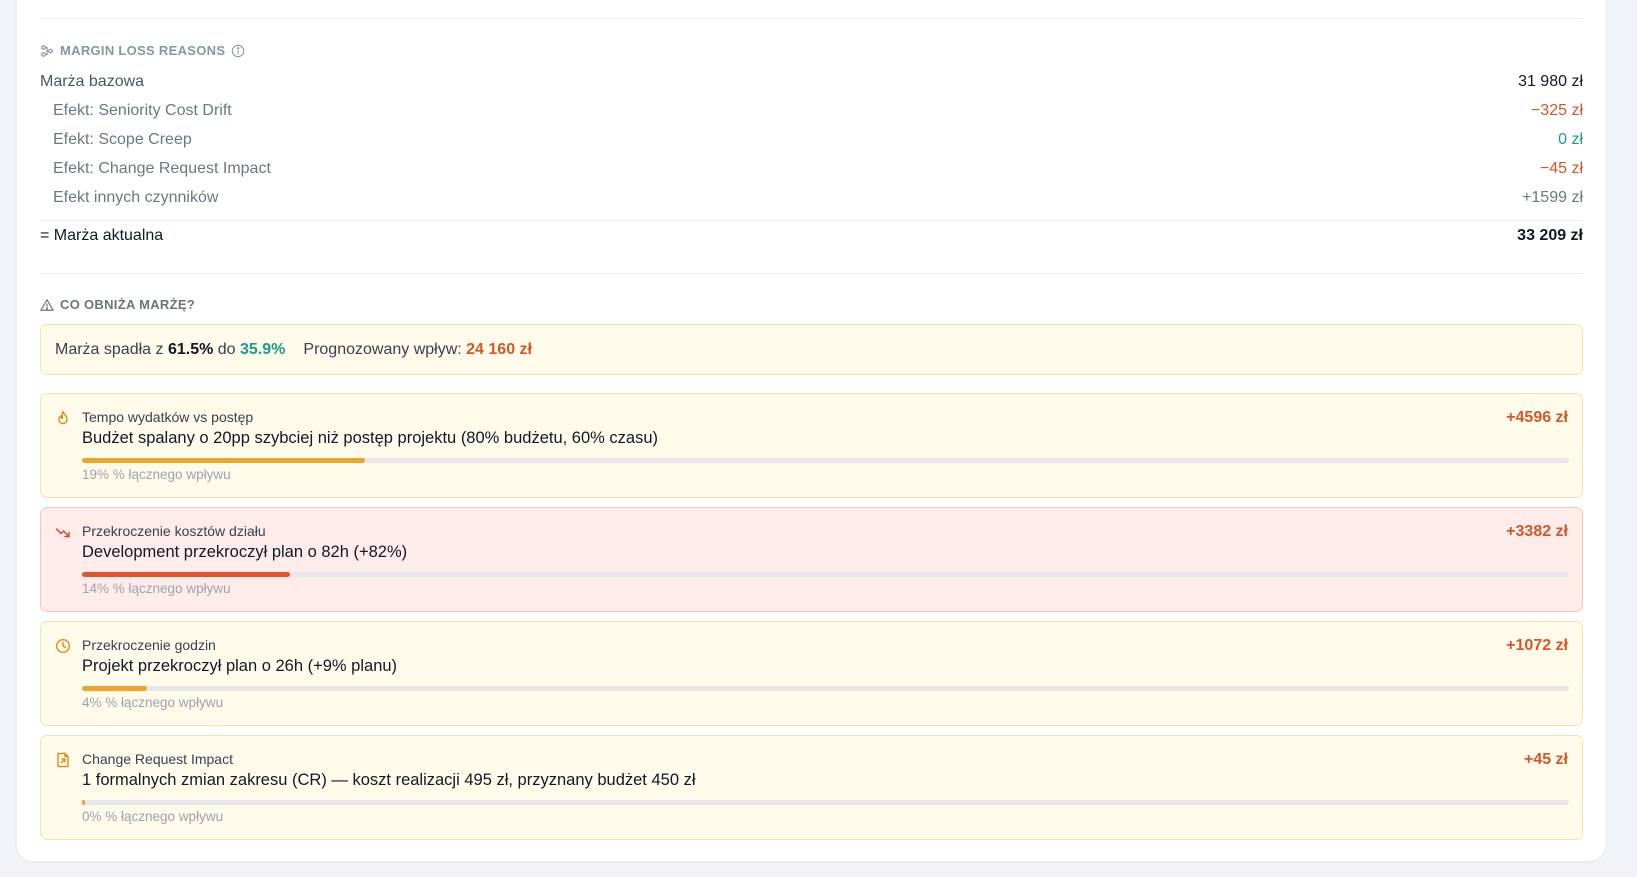  I want to click on base-margin-label: Marża bazowa, so click(92, 81).